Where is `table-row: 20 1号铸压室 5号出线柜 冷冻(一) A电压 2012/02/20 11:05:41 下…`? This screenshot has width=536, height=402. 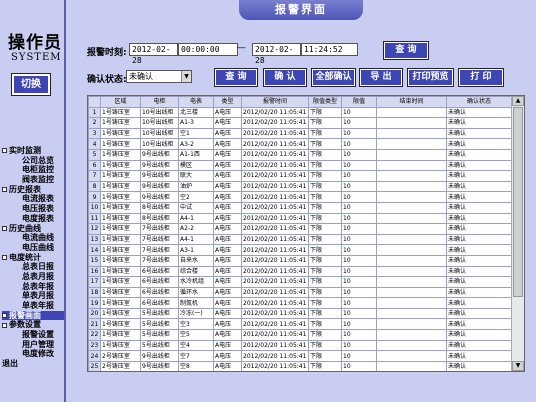
table-row: 20 1号铸压室 5号出线柜 冷冻(一) A电压 2012/02/20 11:05:41 下… is located at coordinates (300, 313).